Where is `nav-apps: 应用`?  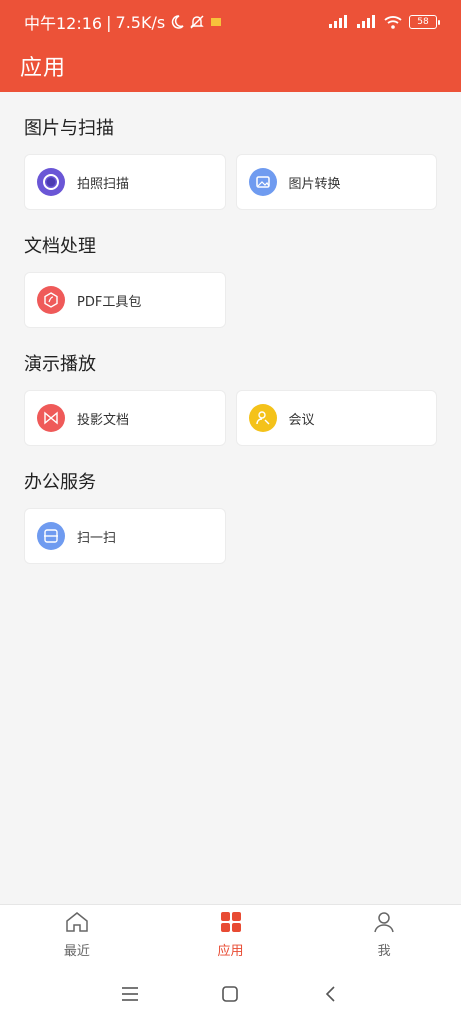 nav-apps: 应用 is located at coordinates (231, 934).